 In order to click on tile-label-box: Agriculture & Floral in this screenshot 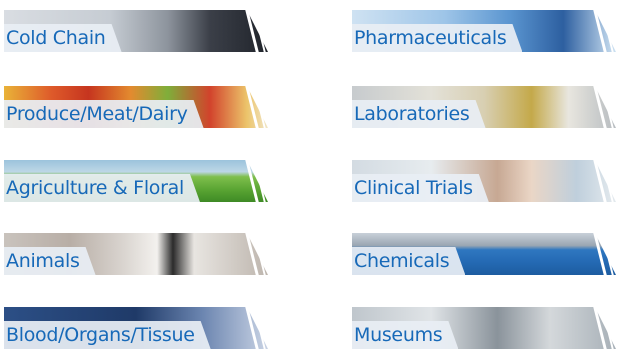, I will do `click(102, 188)`.